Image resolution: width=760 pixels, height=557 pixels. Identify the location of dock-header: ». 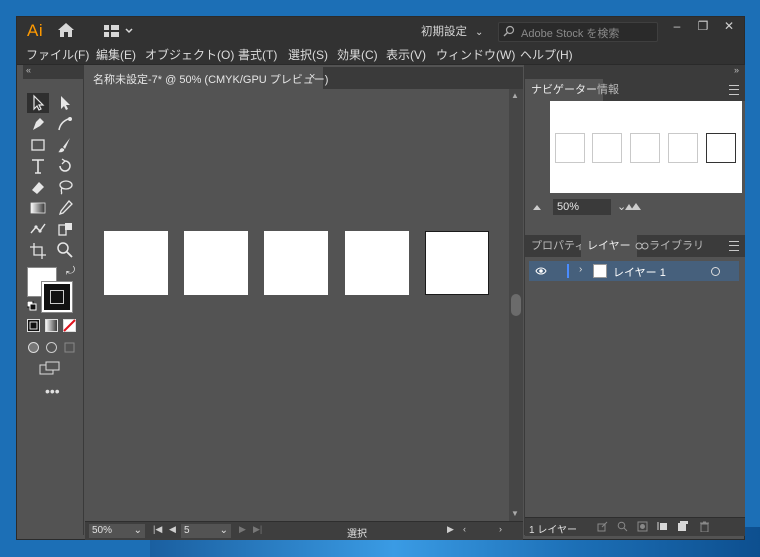
(635, 72).